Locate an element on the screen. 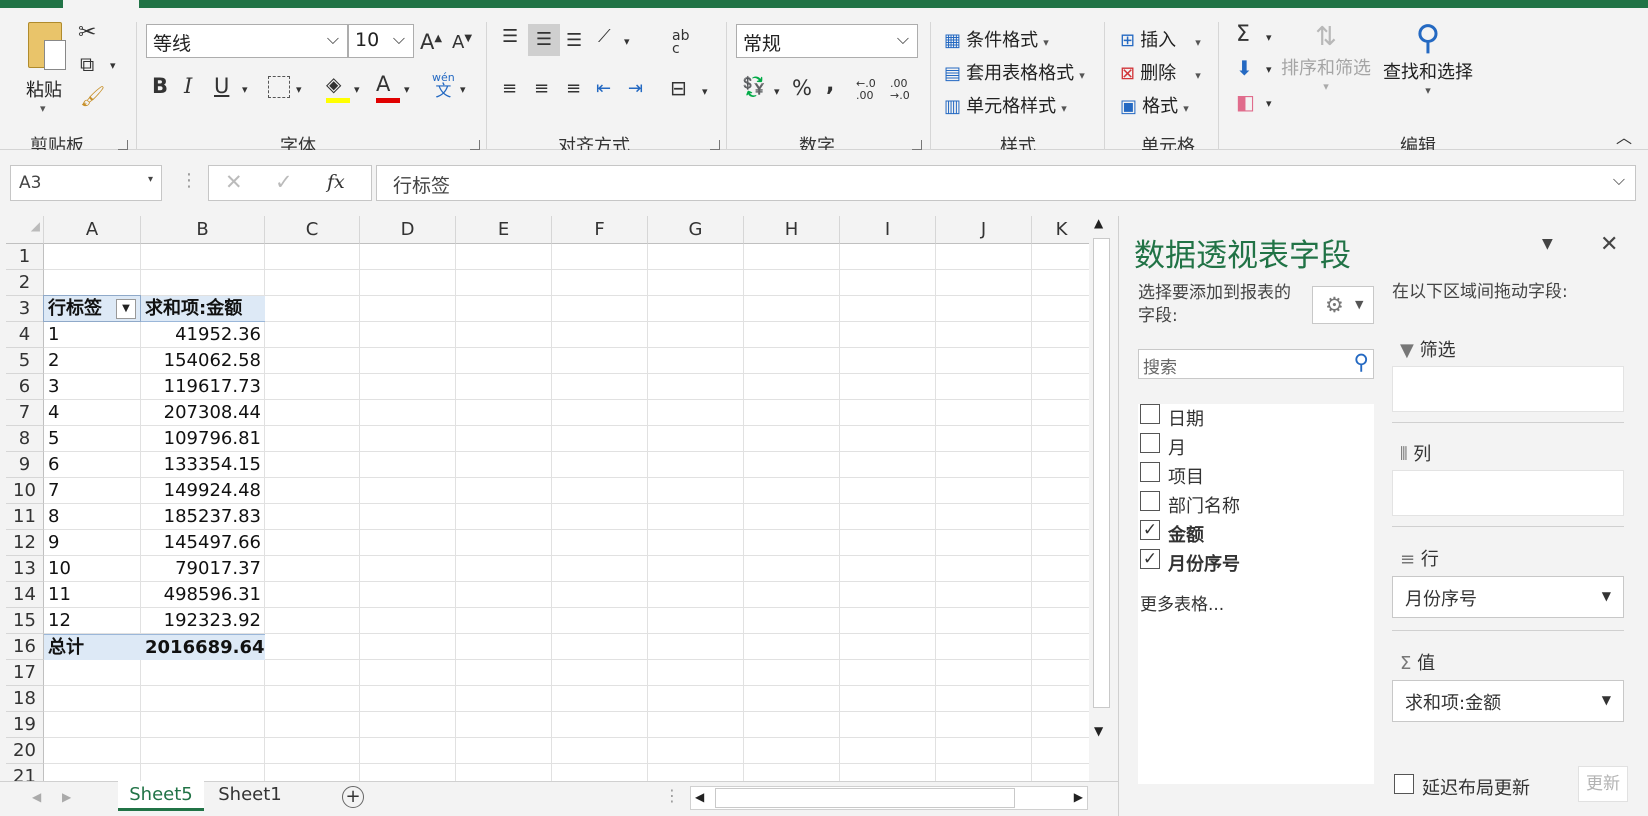 The image size is (1648, 816). pivot-row-label: 8 is located at coordinates (92, 517).